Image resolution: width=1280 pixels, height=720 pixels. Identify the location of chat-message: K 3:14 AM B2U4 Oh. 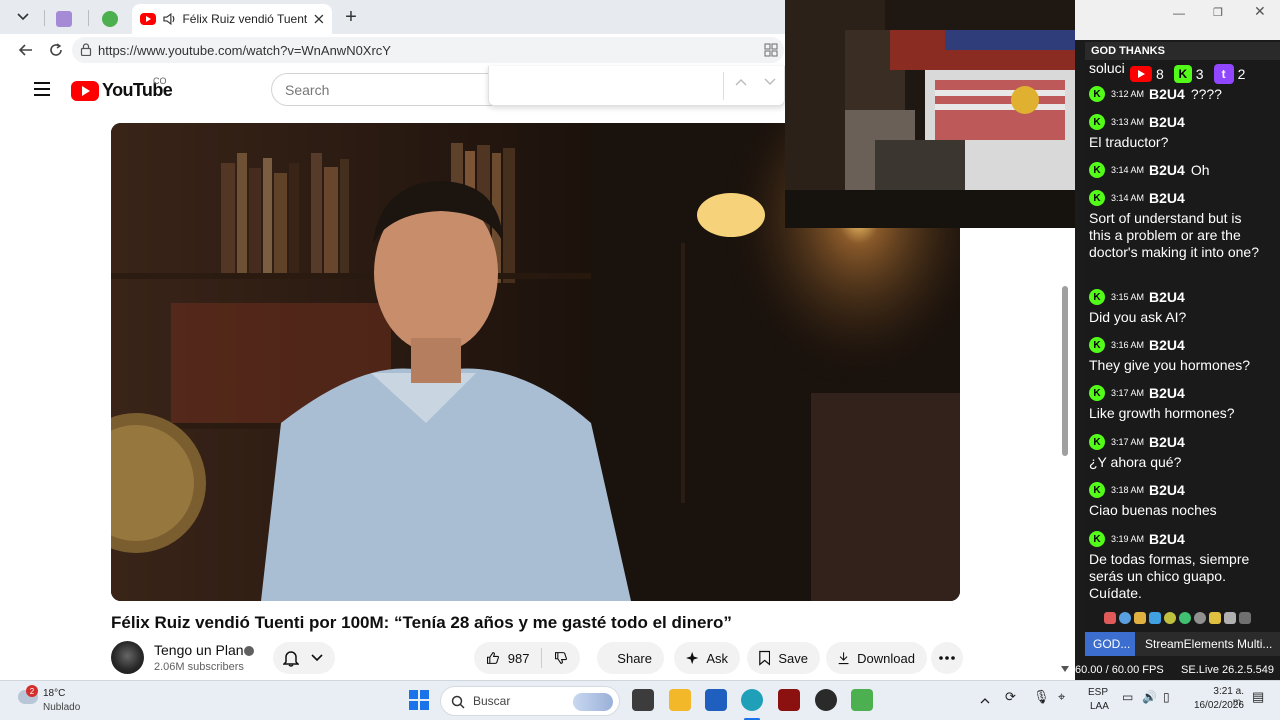
(1178, 170).